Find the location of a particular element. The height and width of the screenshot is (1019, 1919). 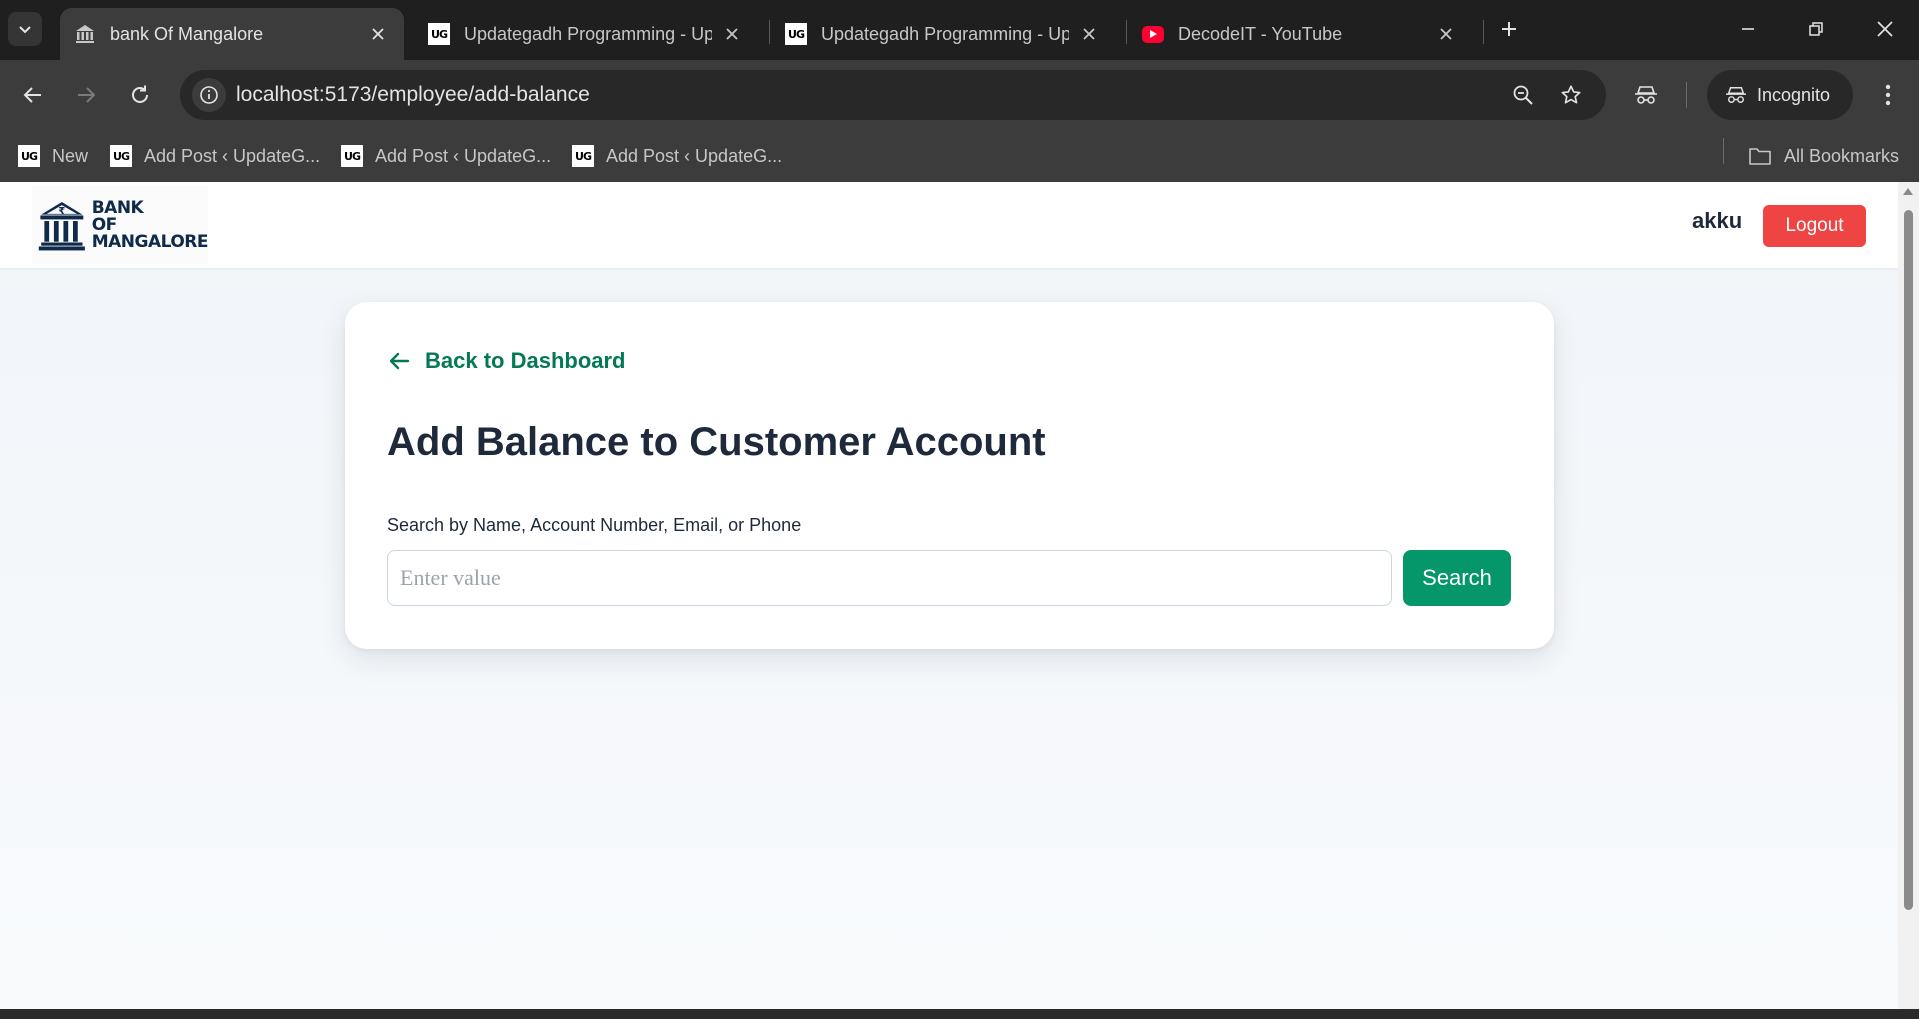

restore-icon is located at coordinates (1816, 29).